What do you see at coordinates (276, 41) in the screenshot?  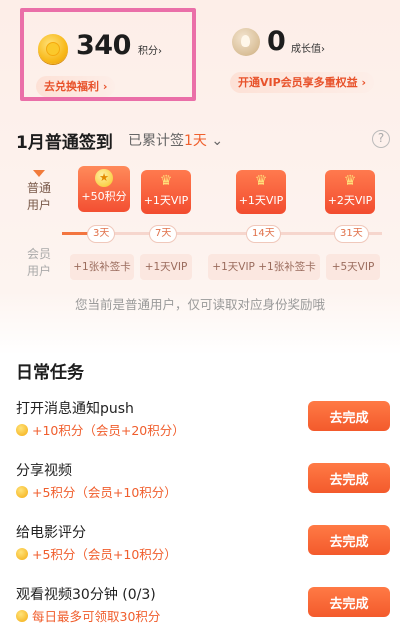 I see `growth-value: 0` at bounding box center [276, 41].